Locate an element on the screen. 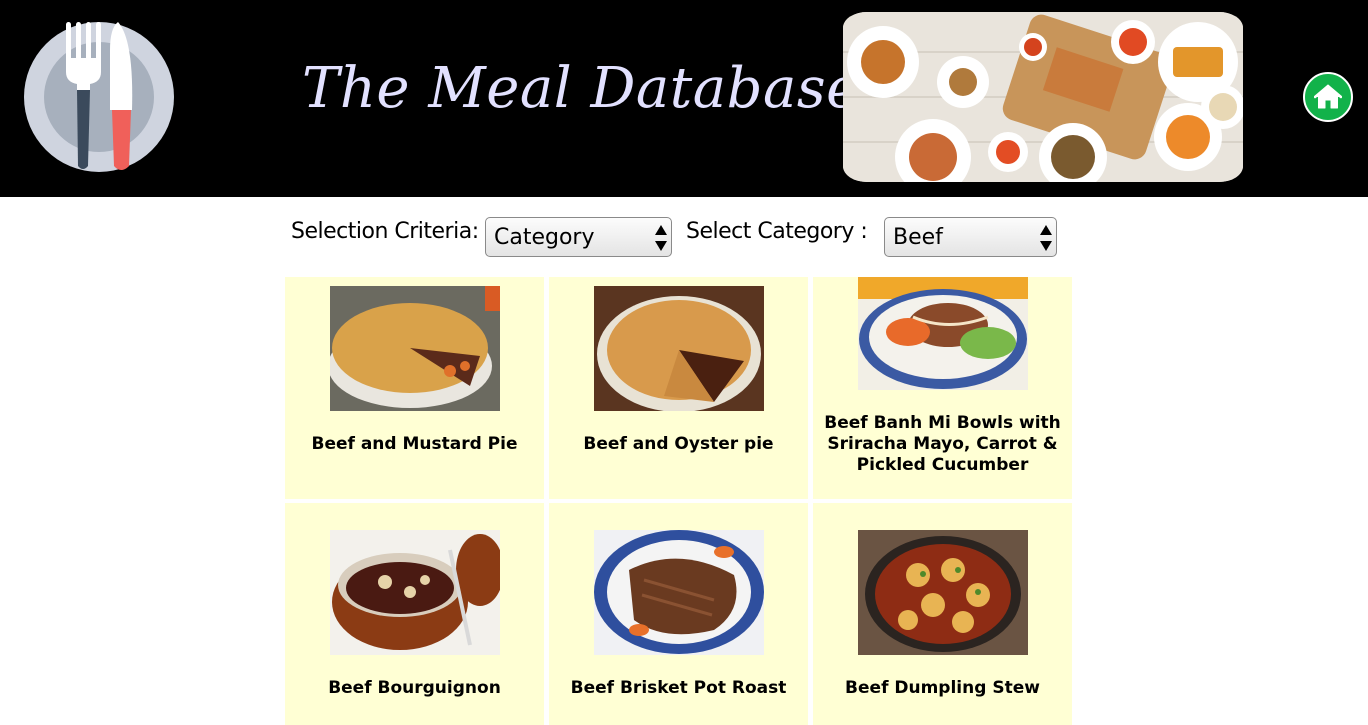 Image resolution: width=1368 pixels, height=725 pixels. meal-name: Beef and Oyster pie is located at coordinates (678, 444).